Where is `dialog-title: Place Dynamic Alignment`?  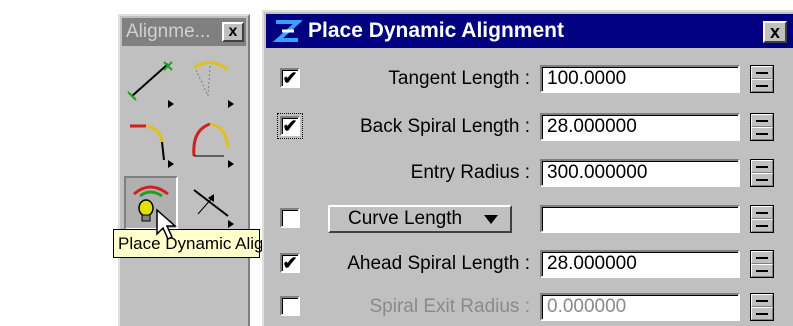 dialog-title: Place Dynamic Alignment is located at coordinates (436, 30).